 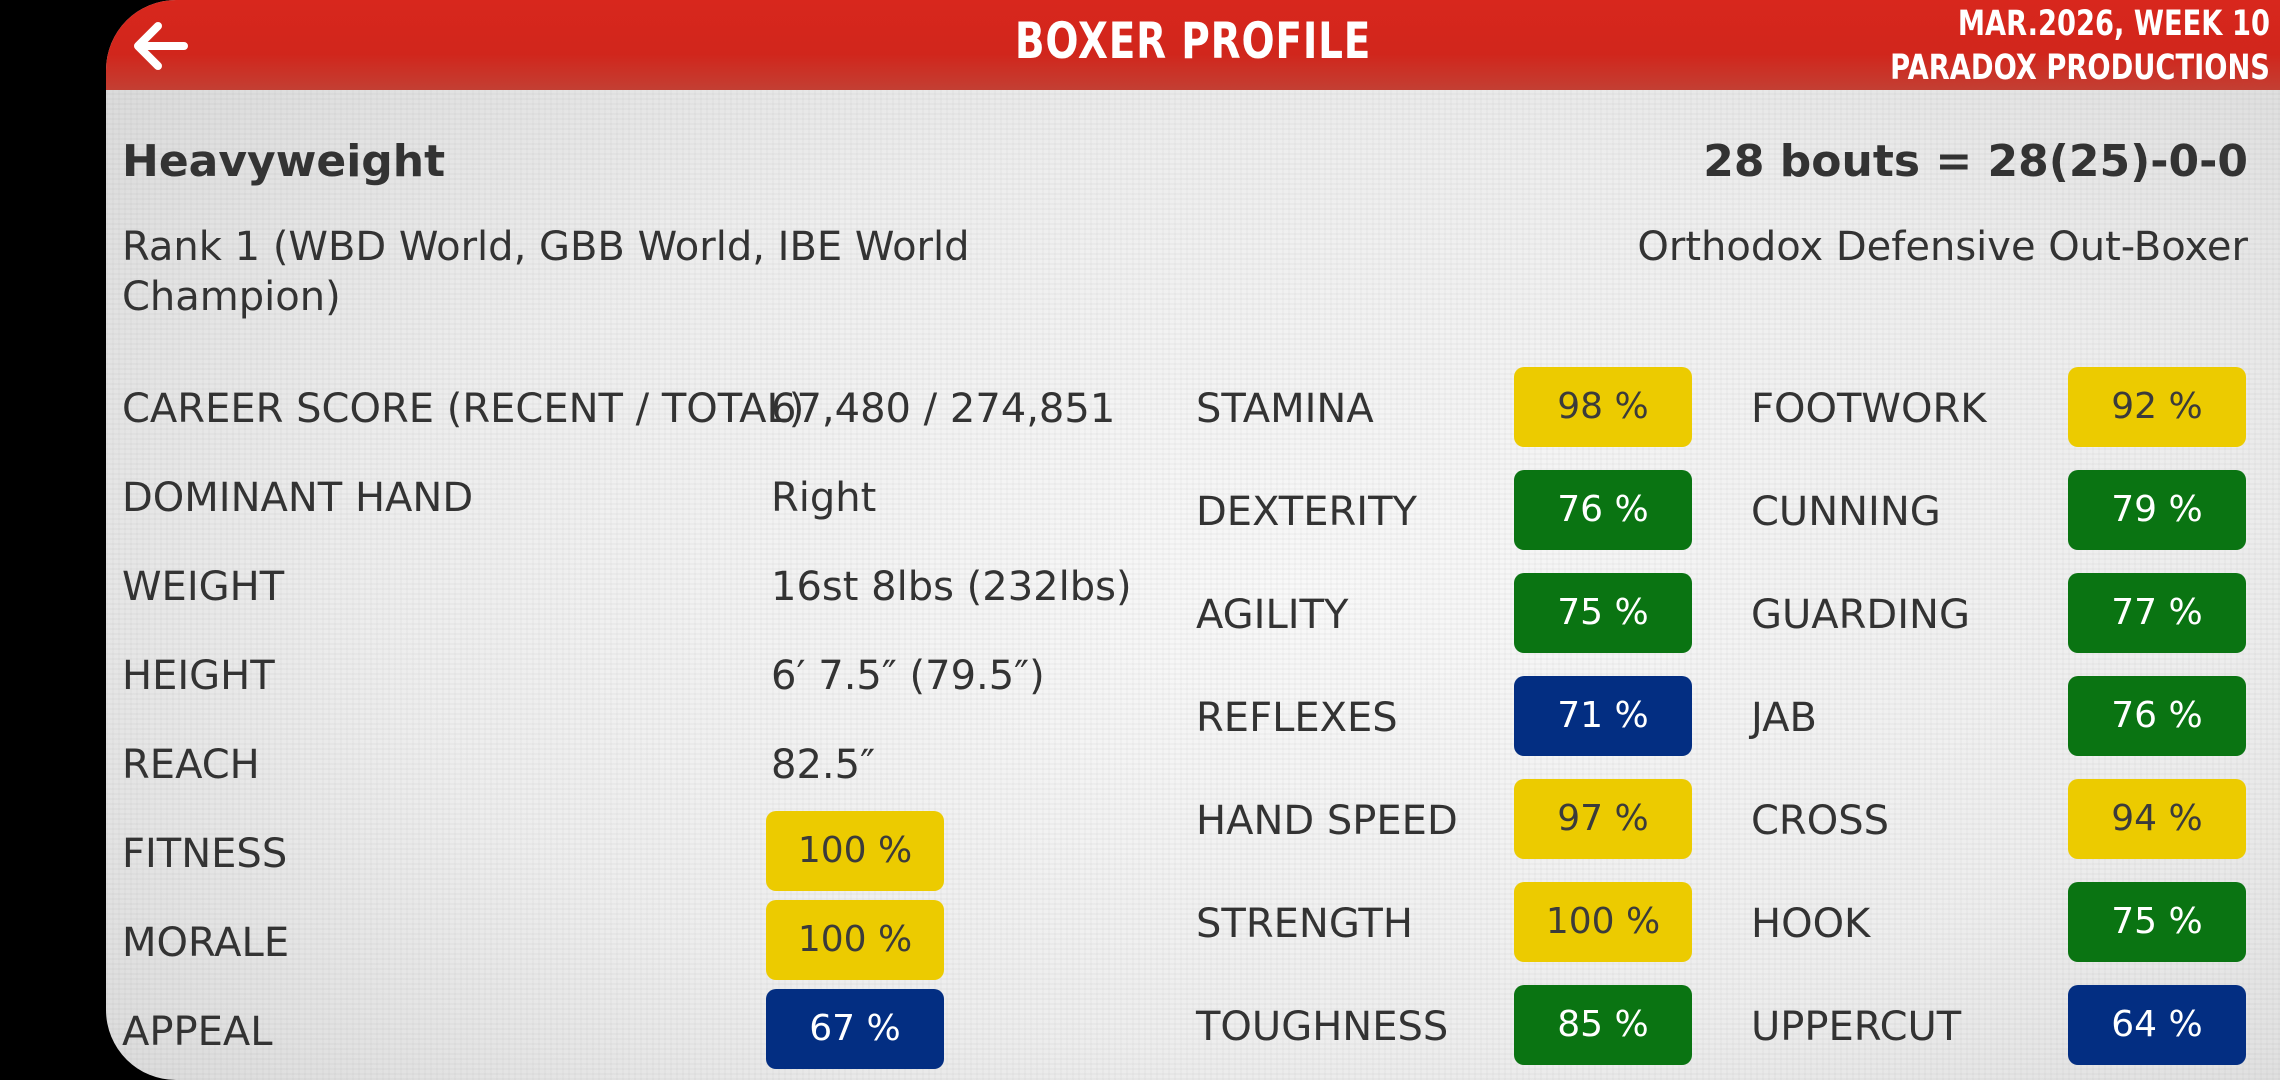 I want to click on appeal-label: APPEAL, so click(x=197, y=1032).